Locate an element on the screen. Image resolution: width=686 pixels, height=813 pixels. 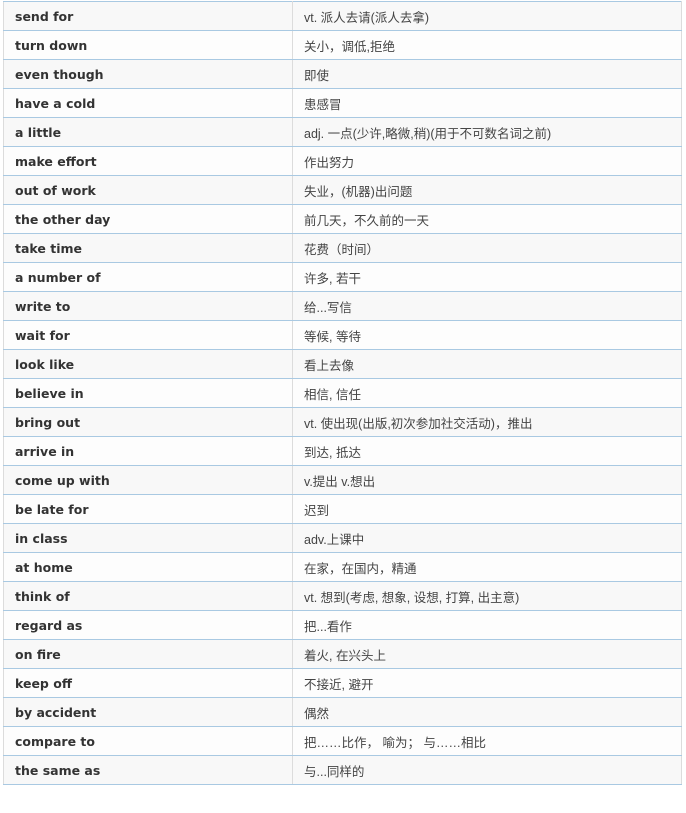
table-row: out of work 失业，(机器)出问题 is located at coordinates (342, 190).